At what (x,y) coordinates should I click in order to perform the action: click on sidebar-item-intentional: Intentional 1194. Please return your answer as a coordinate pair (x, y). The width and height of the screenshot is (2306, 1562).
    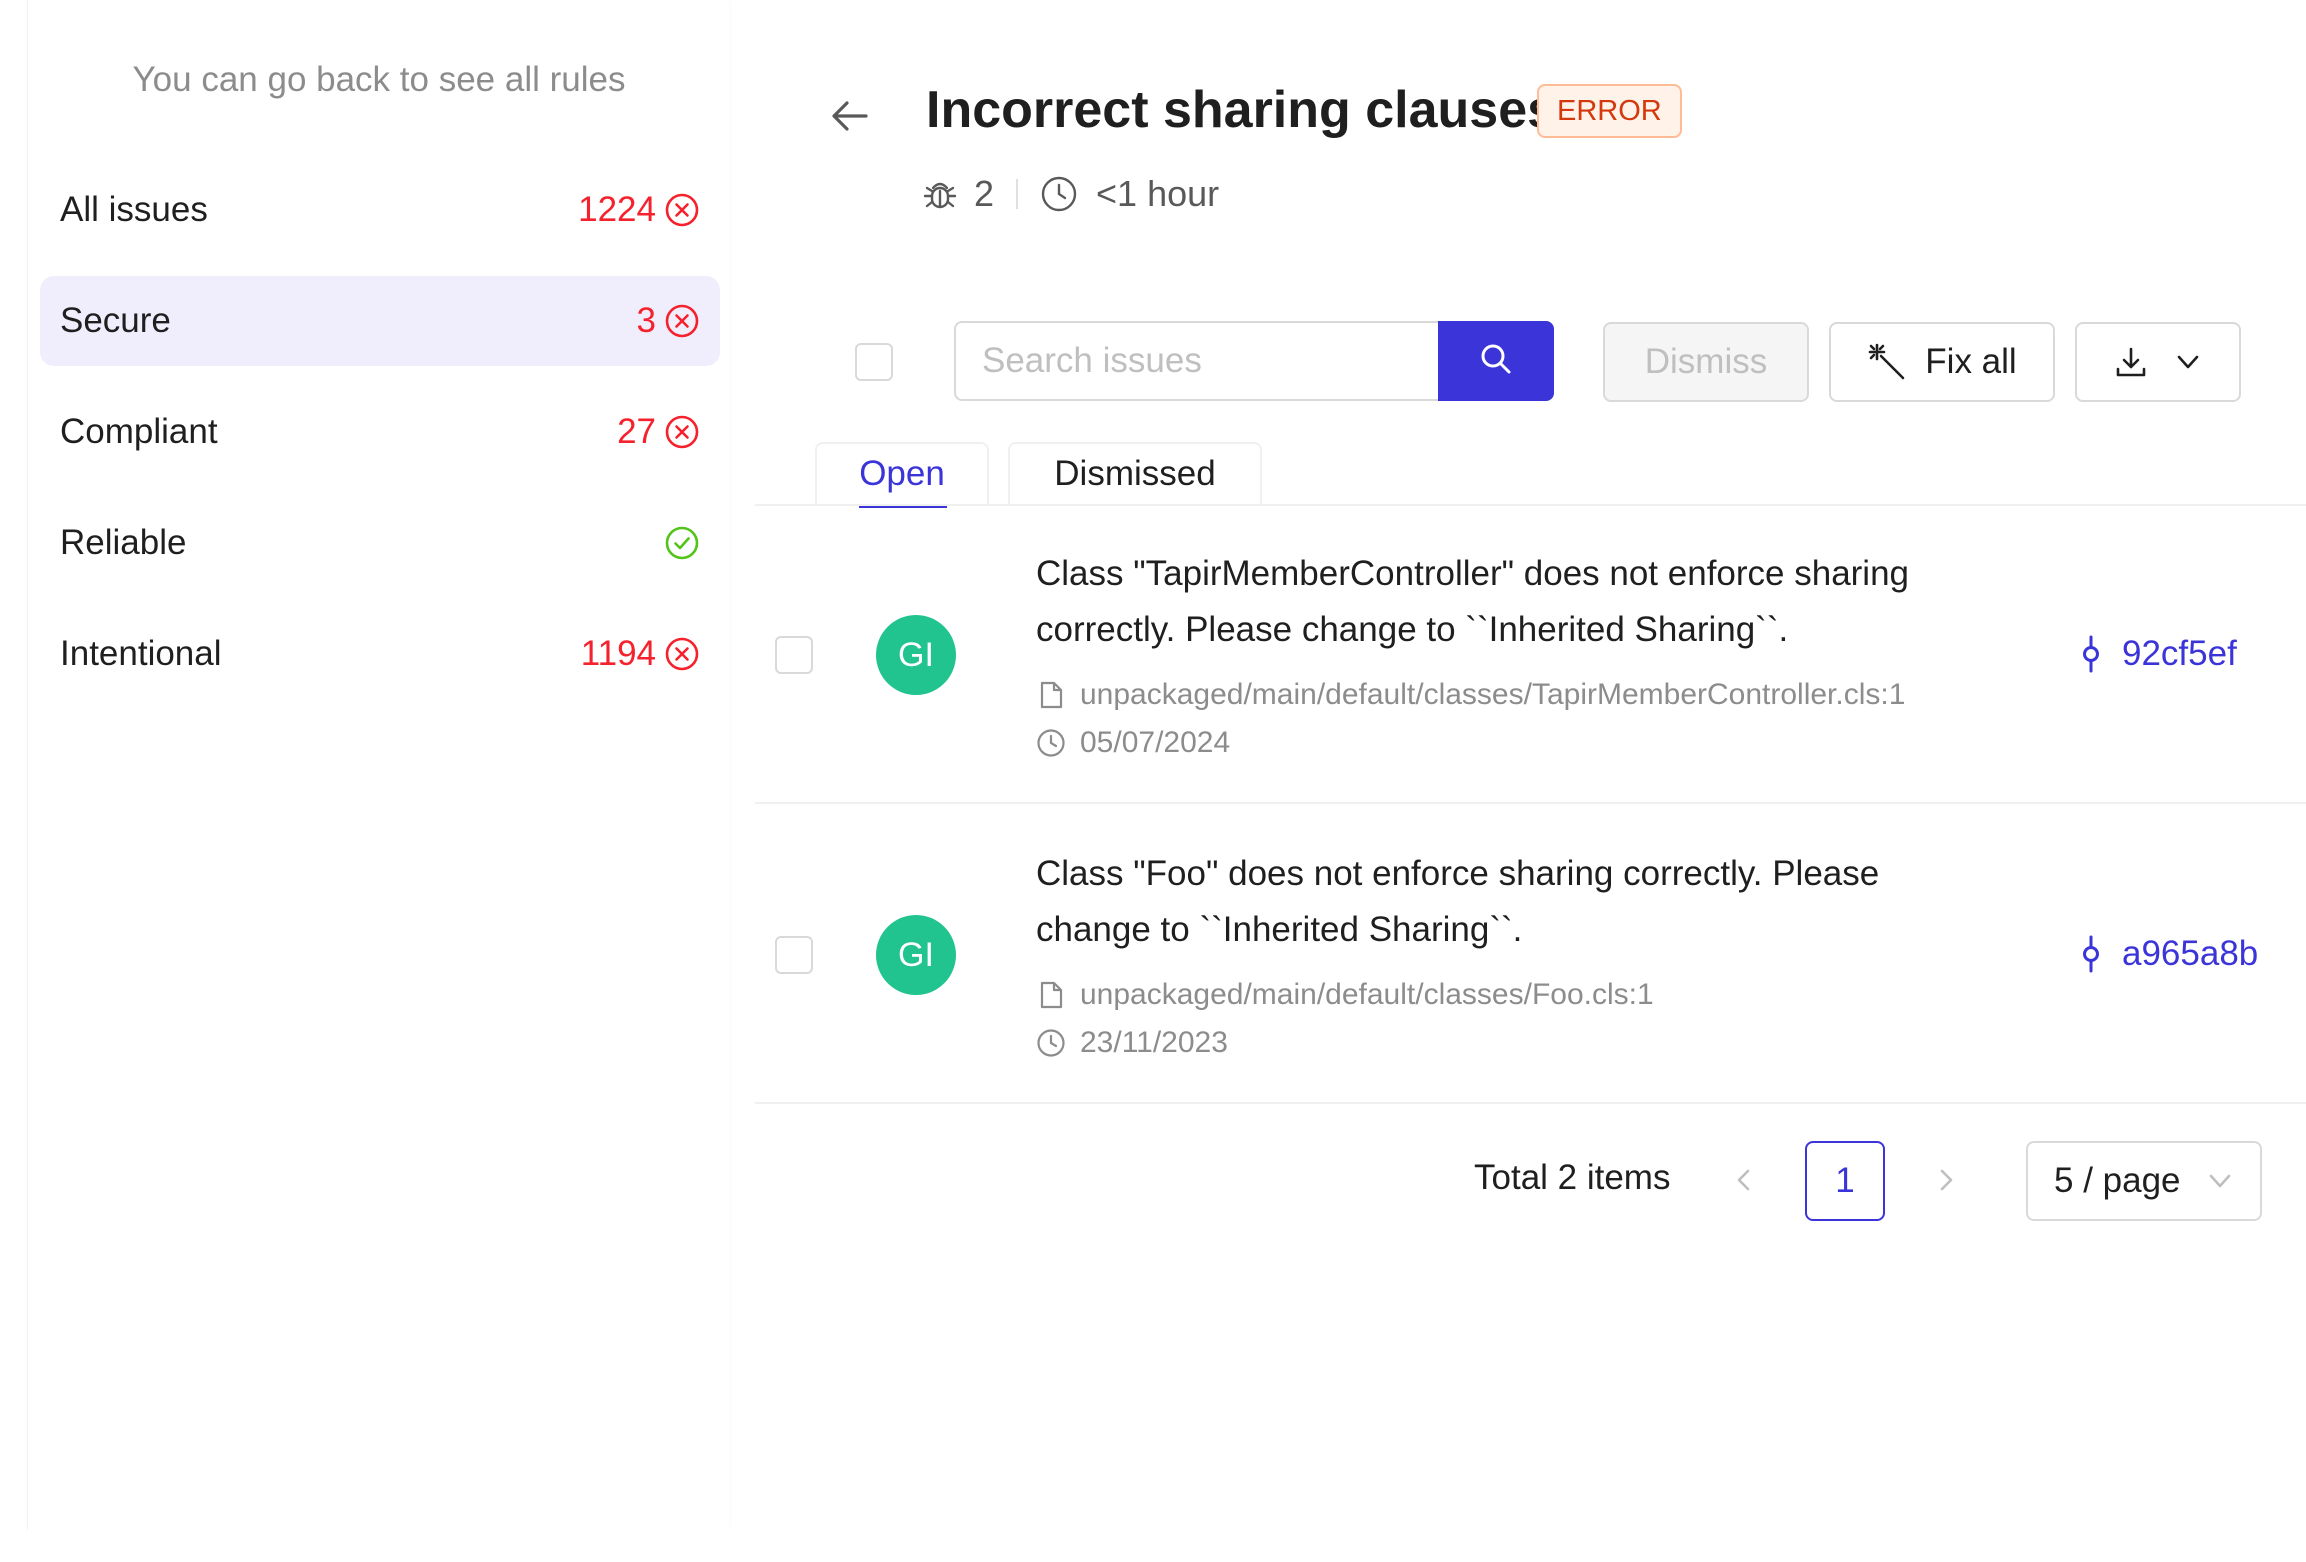
    Looking at the image, I should click on (380, 654).